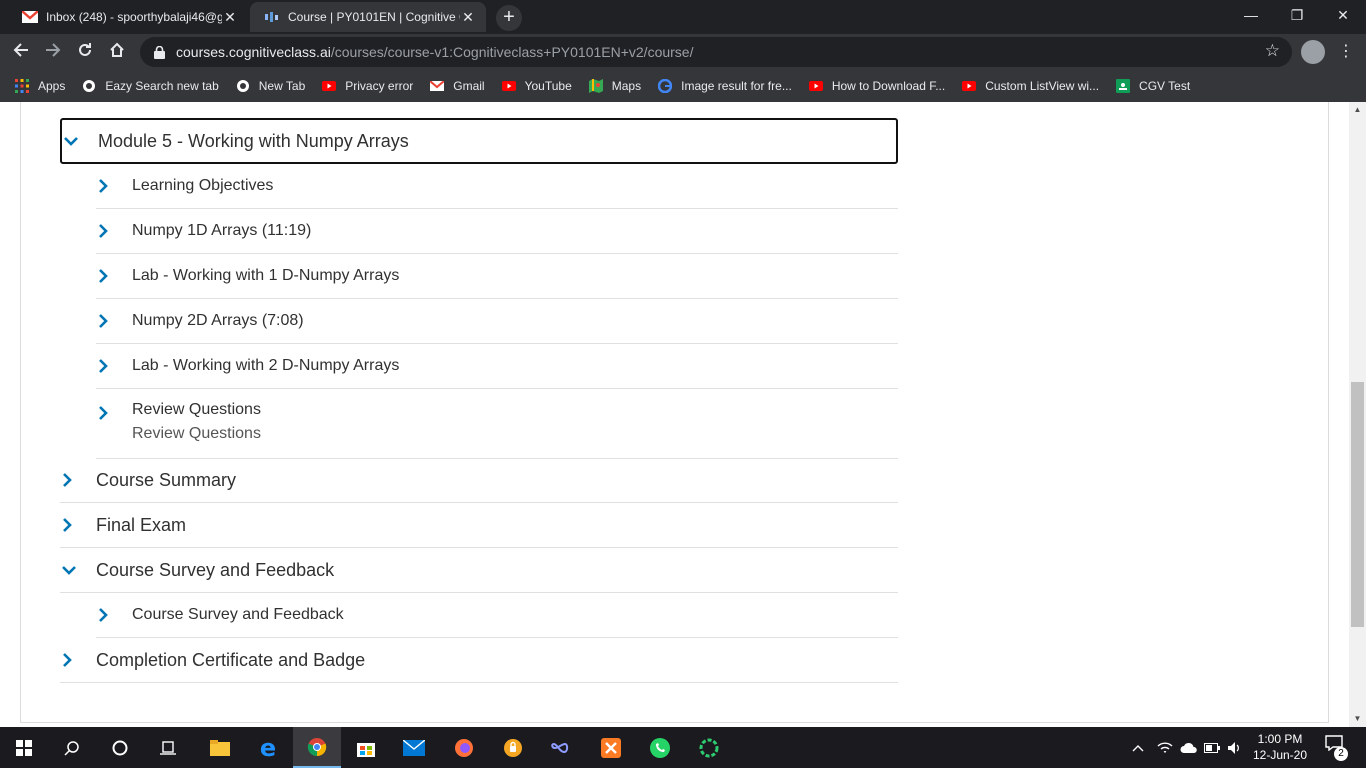  What do you see at coordinates (21, 52) in the screenshot?
I see `back-arrow-icon` at bounding box center [21, 52].